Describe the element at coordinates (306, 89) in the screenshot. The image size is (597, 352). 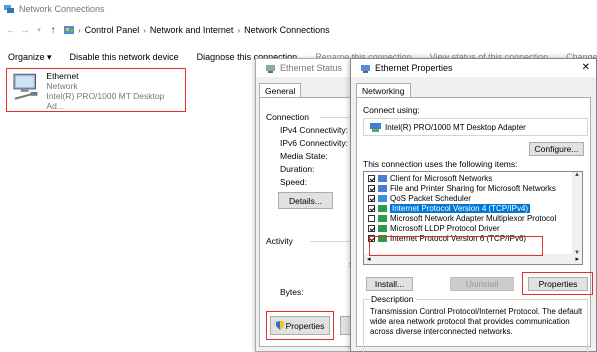
I see `status-tabrow: General` at that location.